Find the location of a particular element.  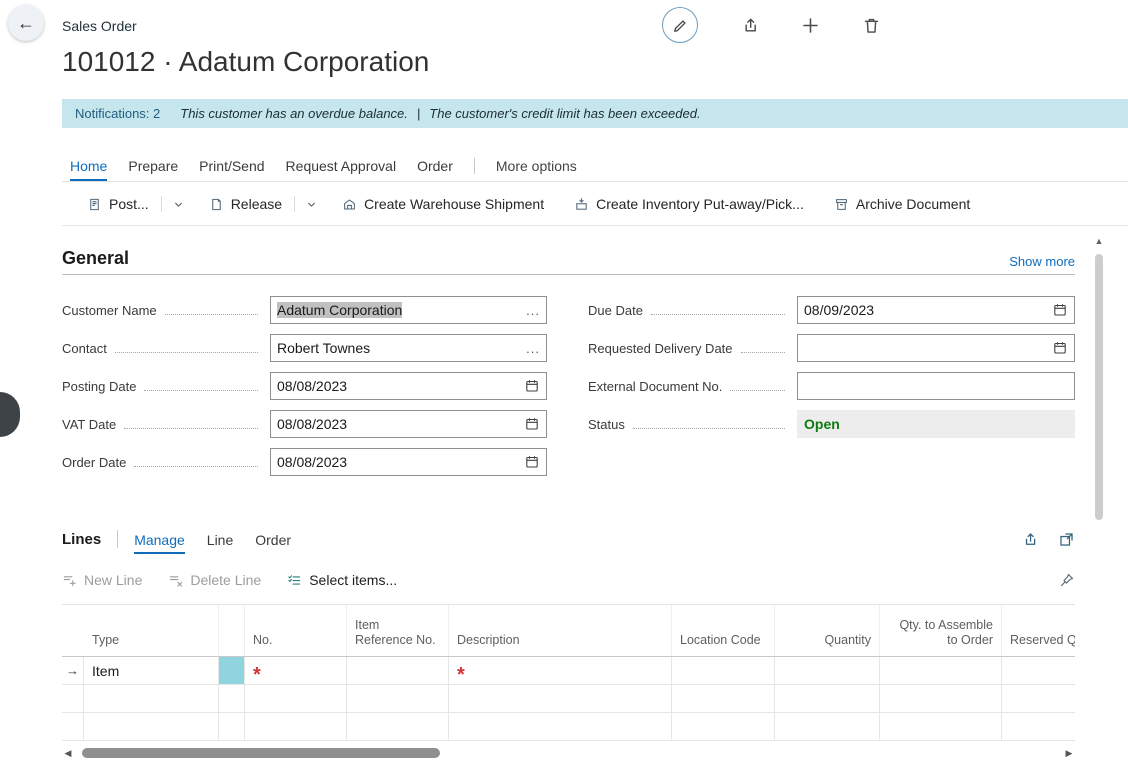

side-pane-handle is located at coordinates (10, 414).